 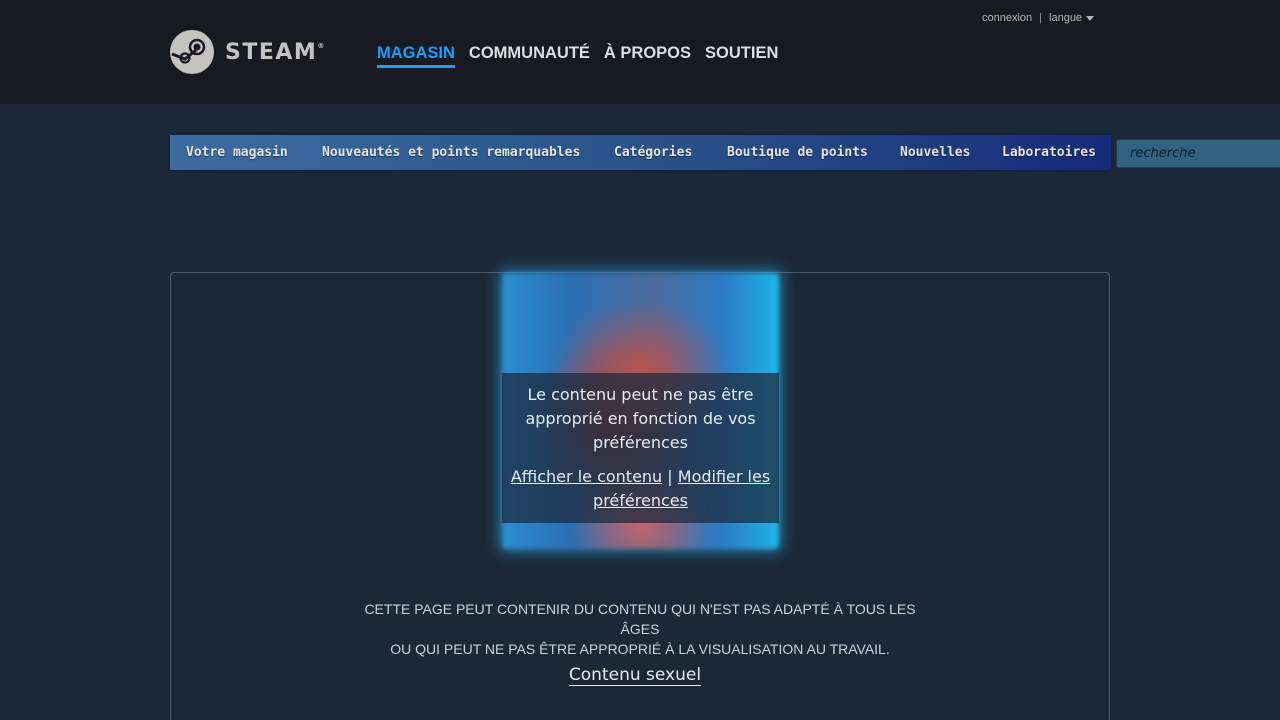 I want to click on nav-about: À PROPOS, so click(x=647, y=55).